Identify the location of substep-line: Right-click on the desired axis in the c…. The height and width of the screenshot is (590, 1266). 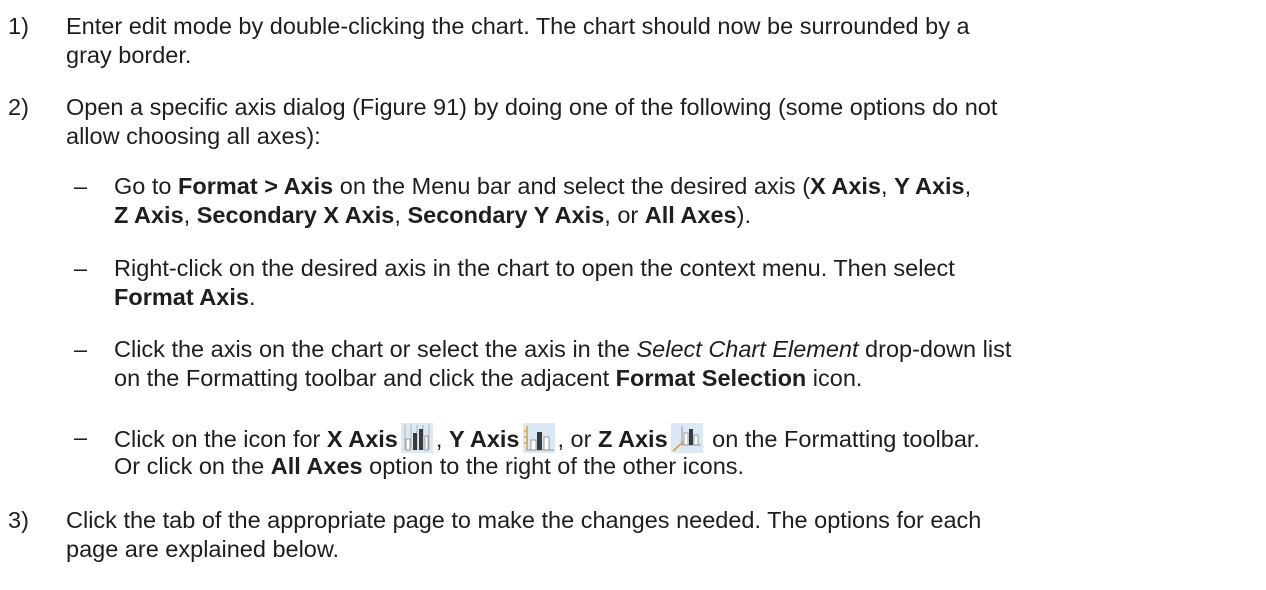
(534, 268).